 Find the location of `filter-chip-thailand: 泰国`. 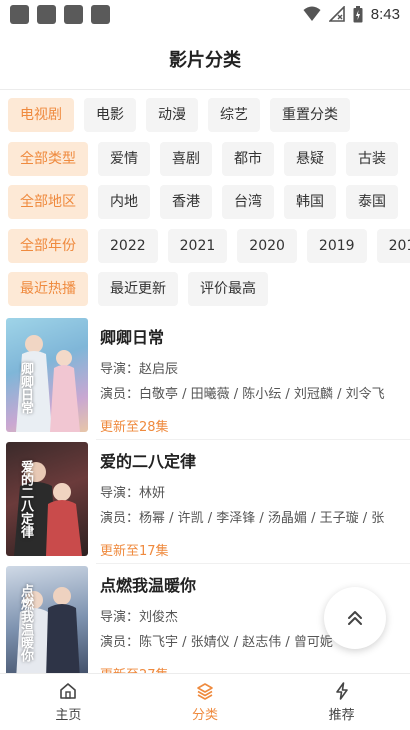

filter-chip-thailand: 泰国 is located at coordinates (372, 202).